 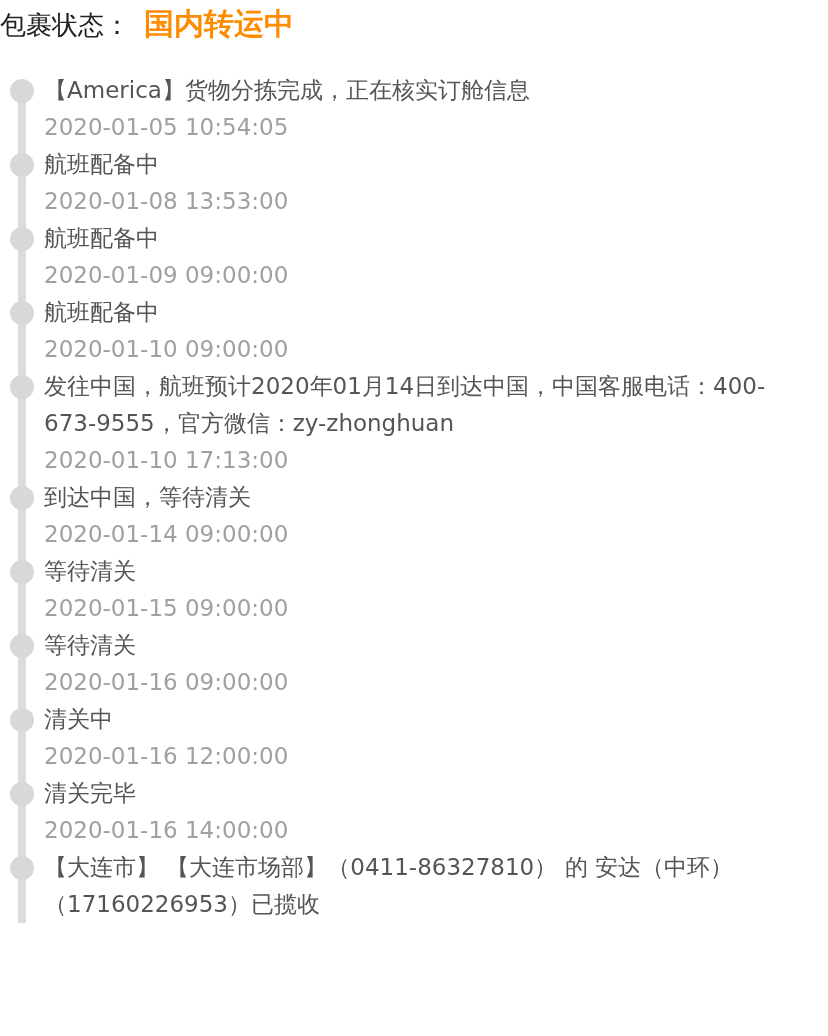 What do you see at coordinates (389, 886) in the screenshot?
I see `event-description: 【大连市】 【大连市场部】（0411-86327810） 的 安达（中环）（17160226953）已揽收` at bounding box center [389, 886].